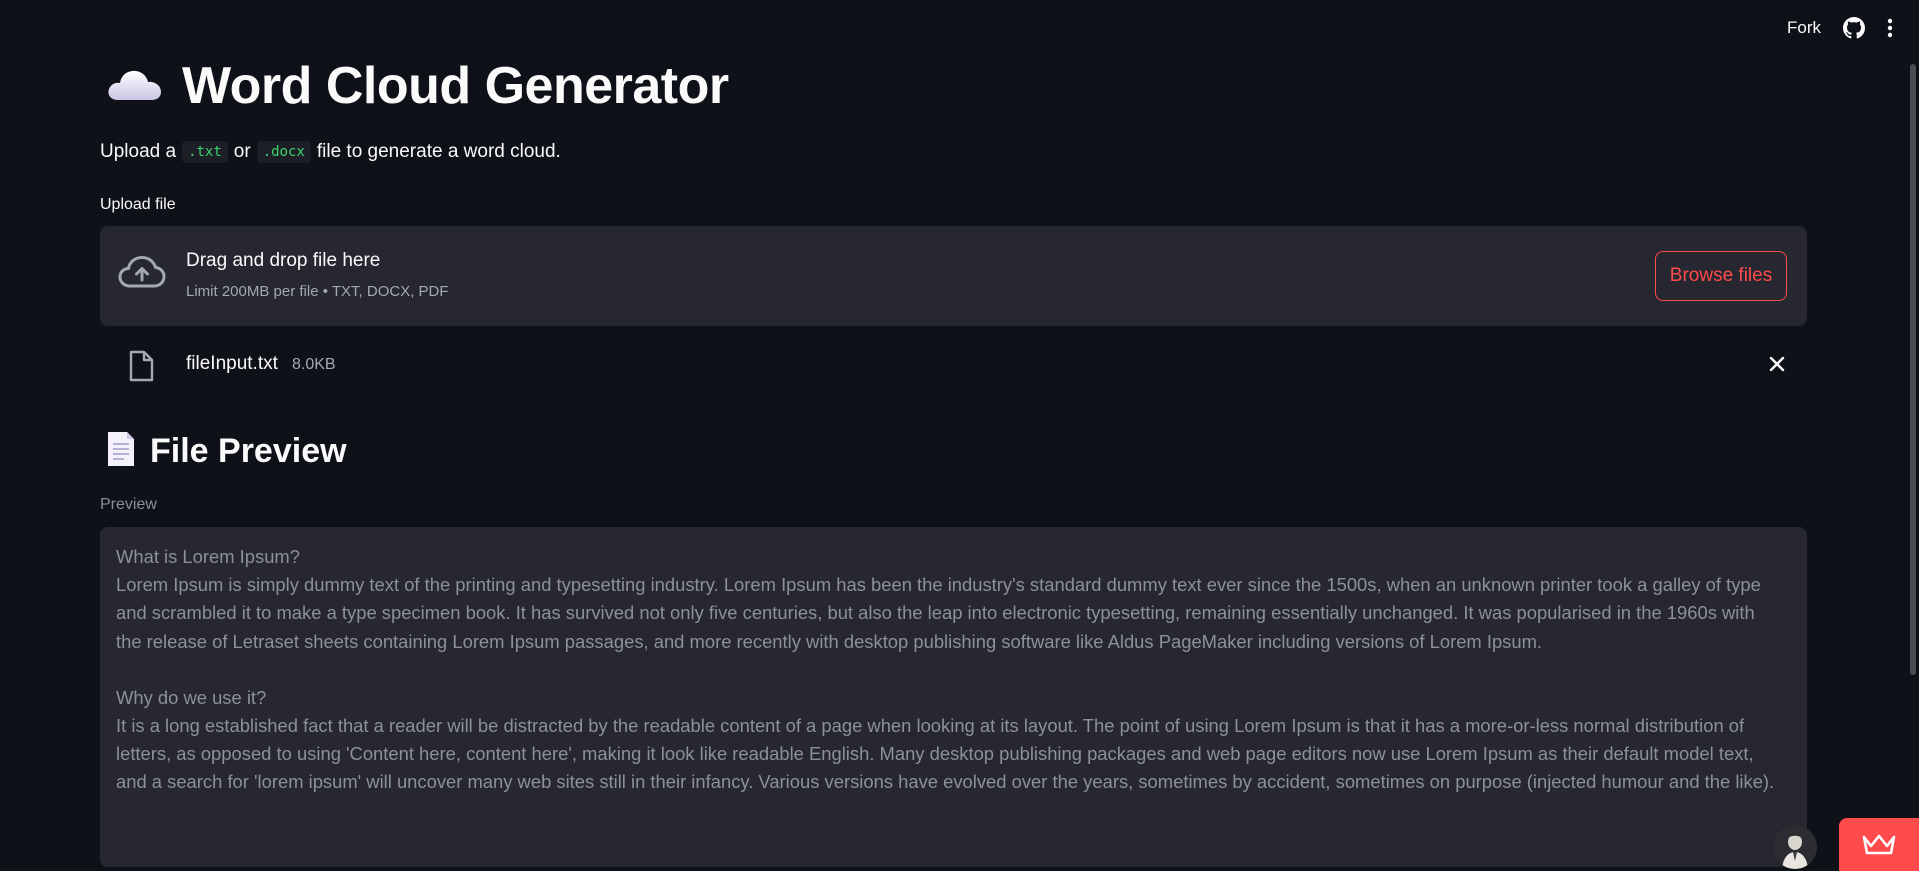 This screenshot has height=871, width=1919. I want to click on github-icon, so click(1854, 28).